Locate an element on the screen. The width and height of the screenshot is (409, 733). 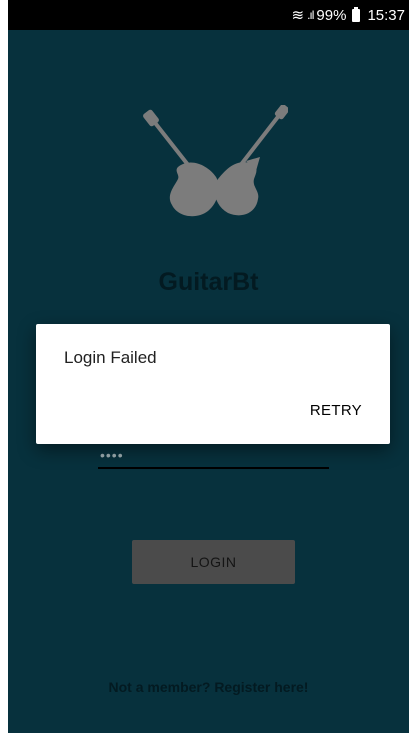
register-link: Not a member? Register here! is located at coordinates (208, 687).